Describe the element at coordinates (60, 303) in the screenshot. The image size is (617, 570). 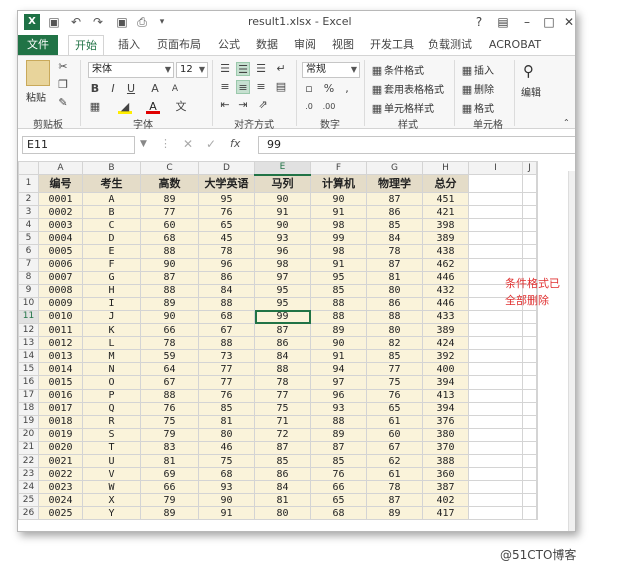
I see `data-cell: 0009` at that location.